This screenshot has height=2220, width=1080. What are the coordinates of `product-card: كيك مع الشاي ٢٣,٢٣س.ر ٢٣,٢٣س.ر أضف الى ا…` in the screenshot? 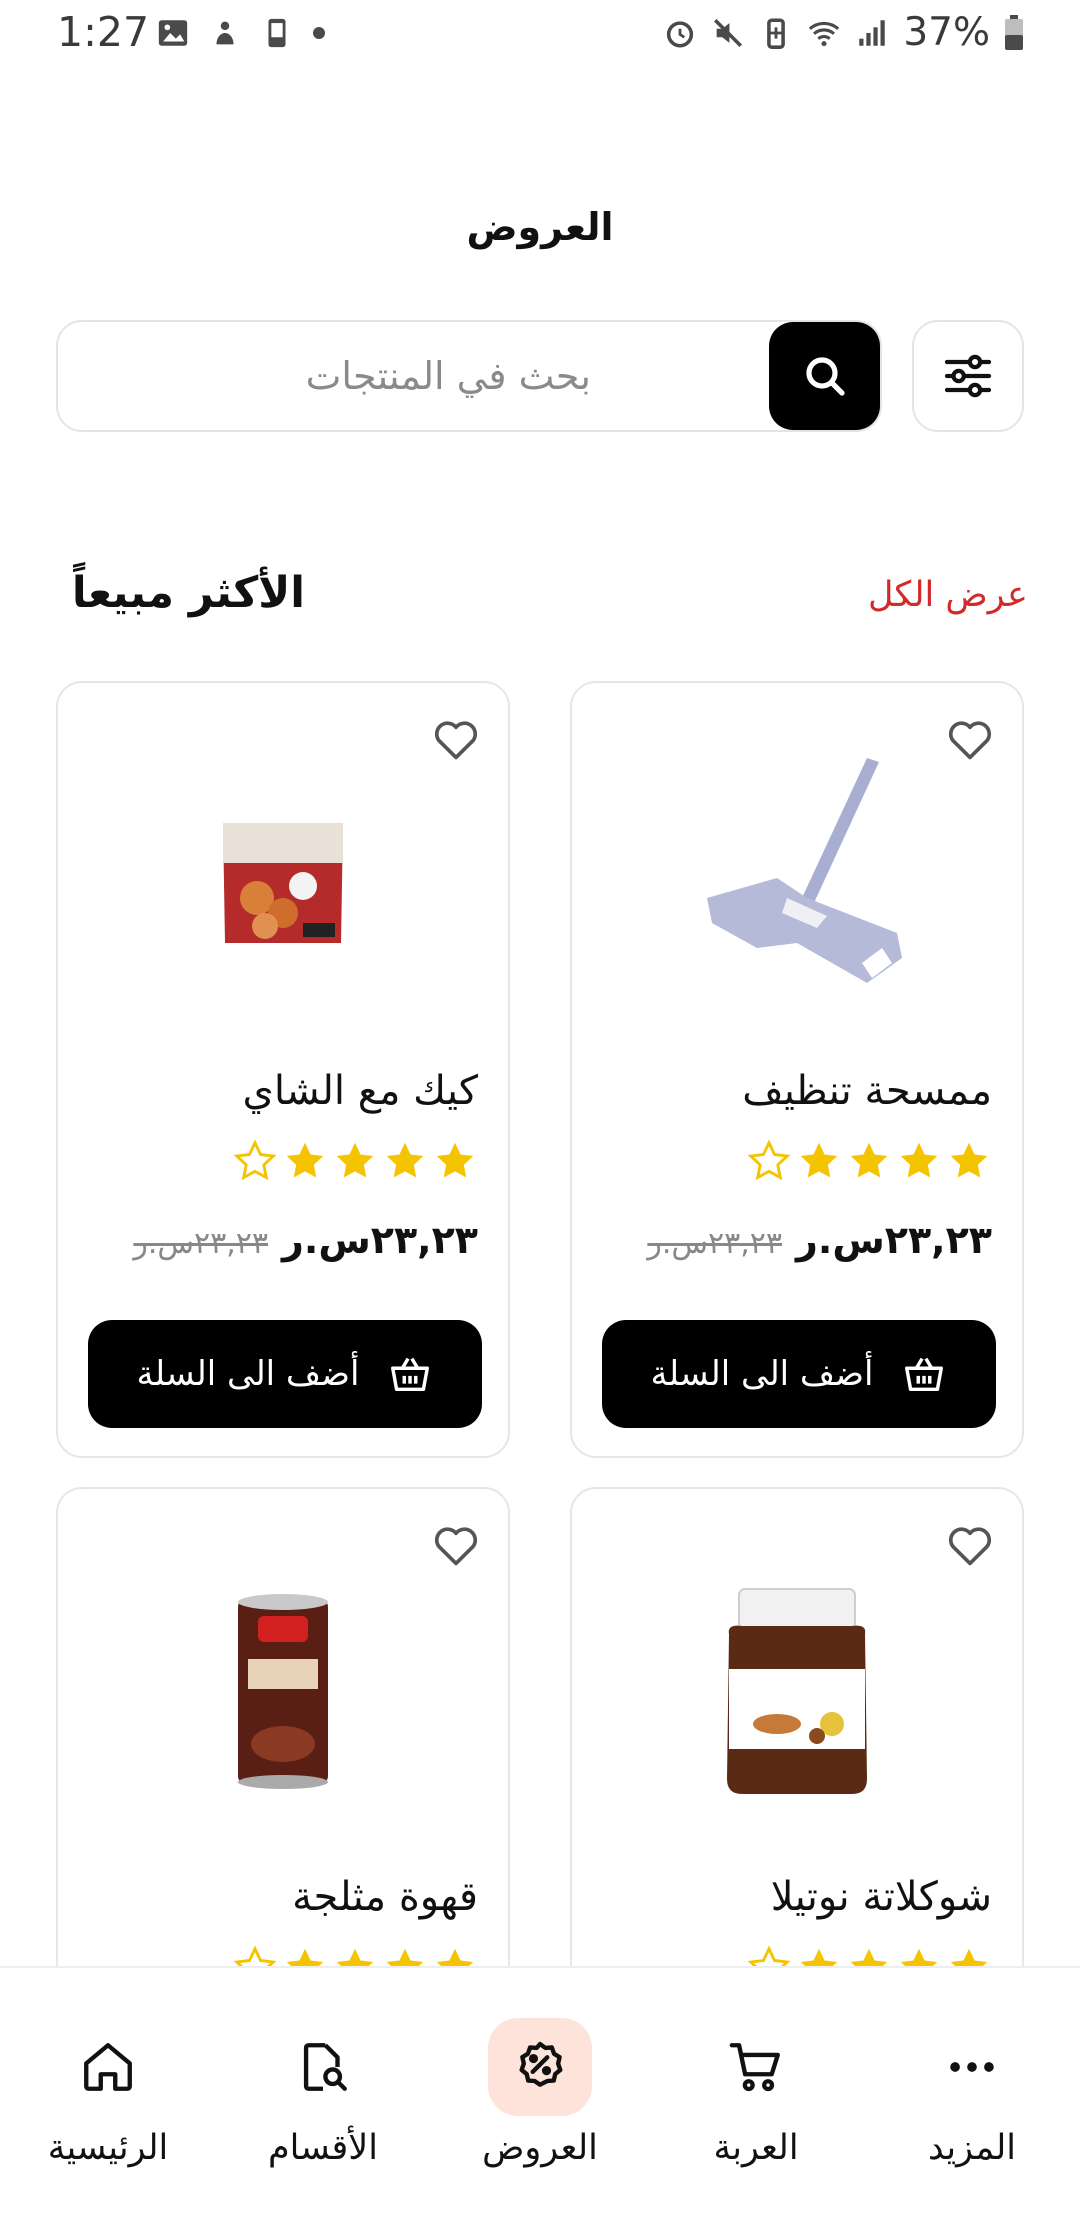 It's located at (283, 1069).